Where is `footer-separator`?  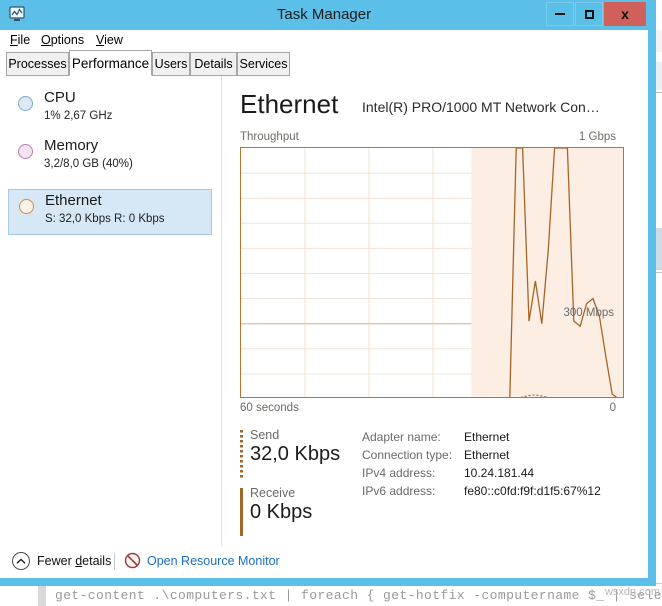 footer-separator is located at coordinates (114, 561).